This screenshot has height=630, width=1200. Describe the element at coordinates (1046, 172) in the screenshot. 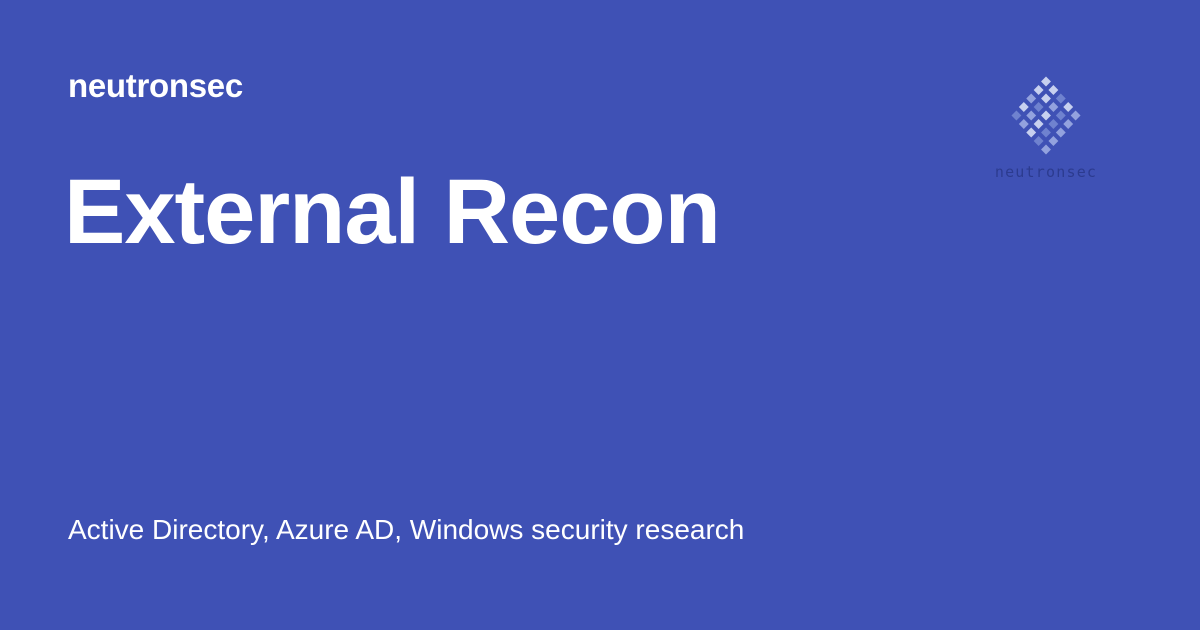

I see `logo-text: neutronsec` at that location.